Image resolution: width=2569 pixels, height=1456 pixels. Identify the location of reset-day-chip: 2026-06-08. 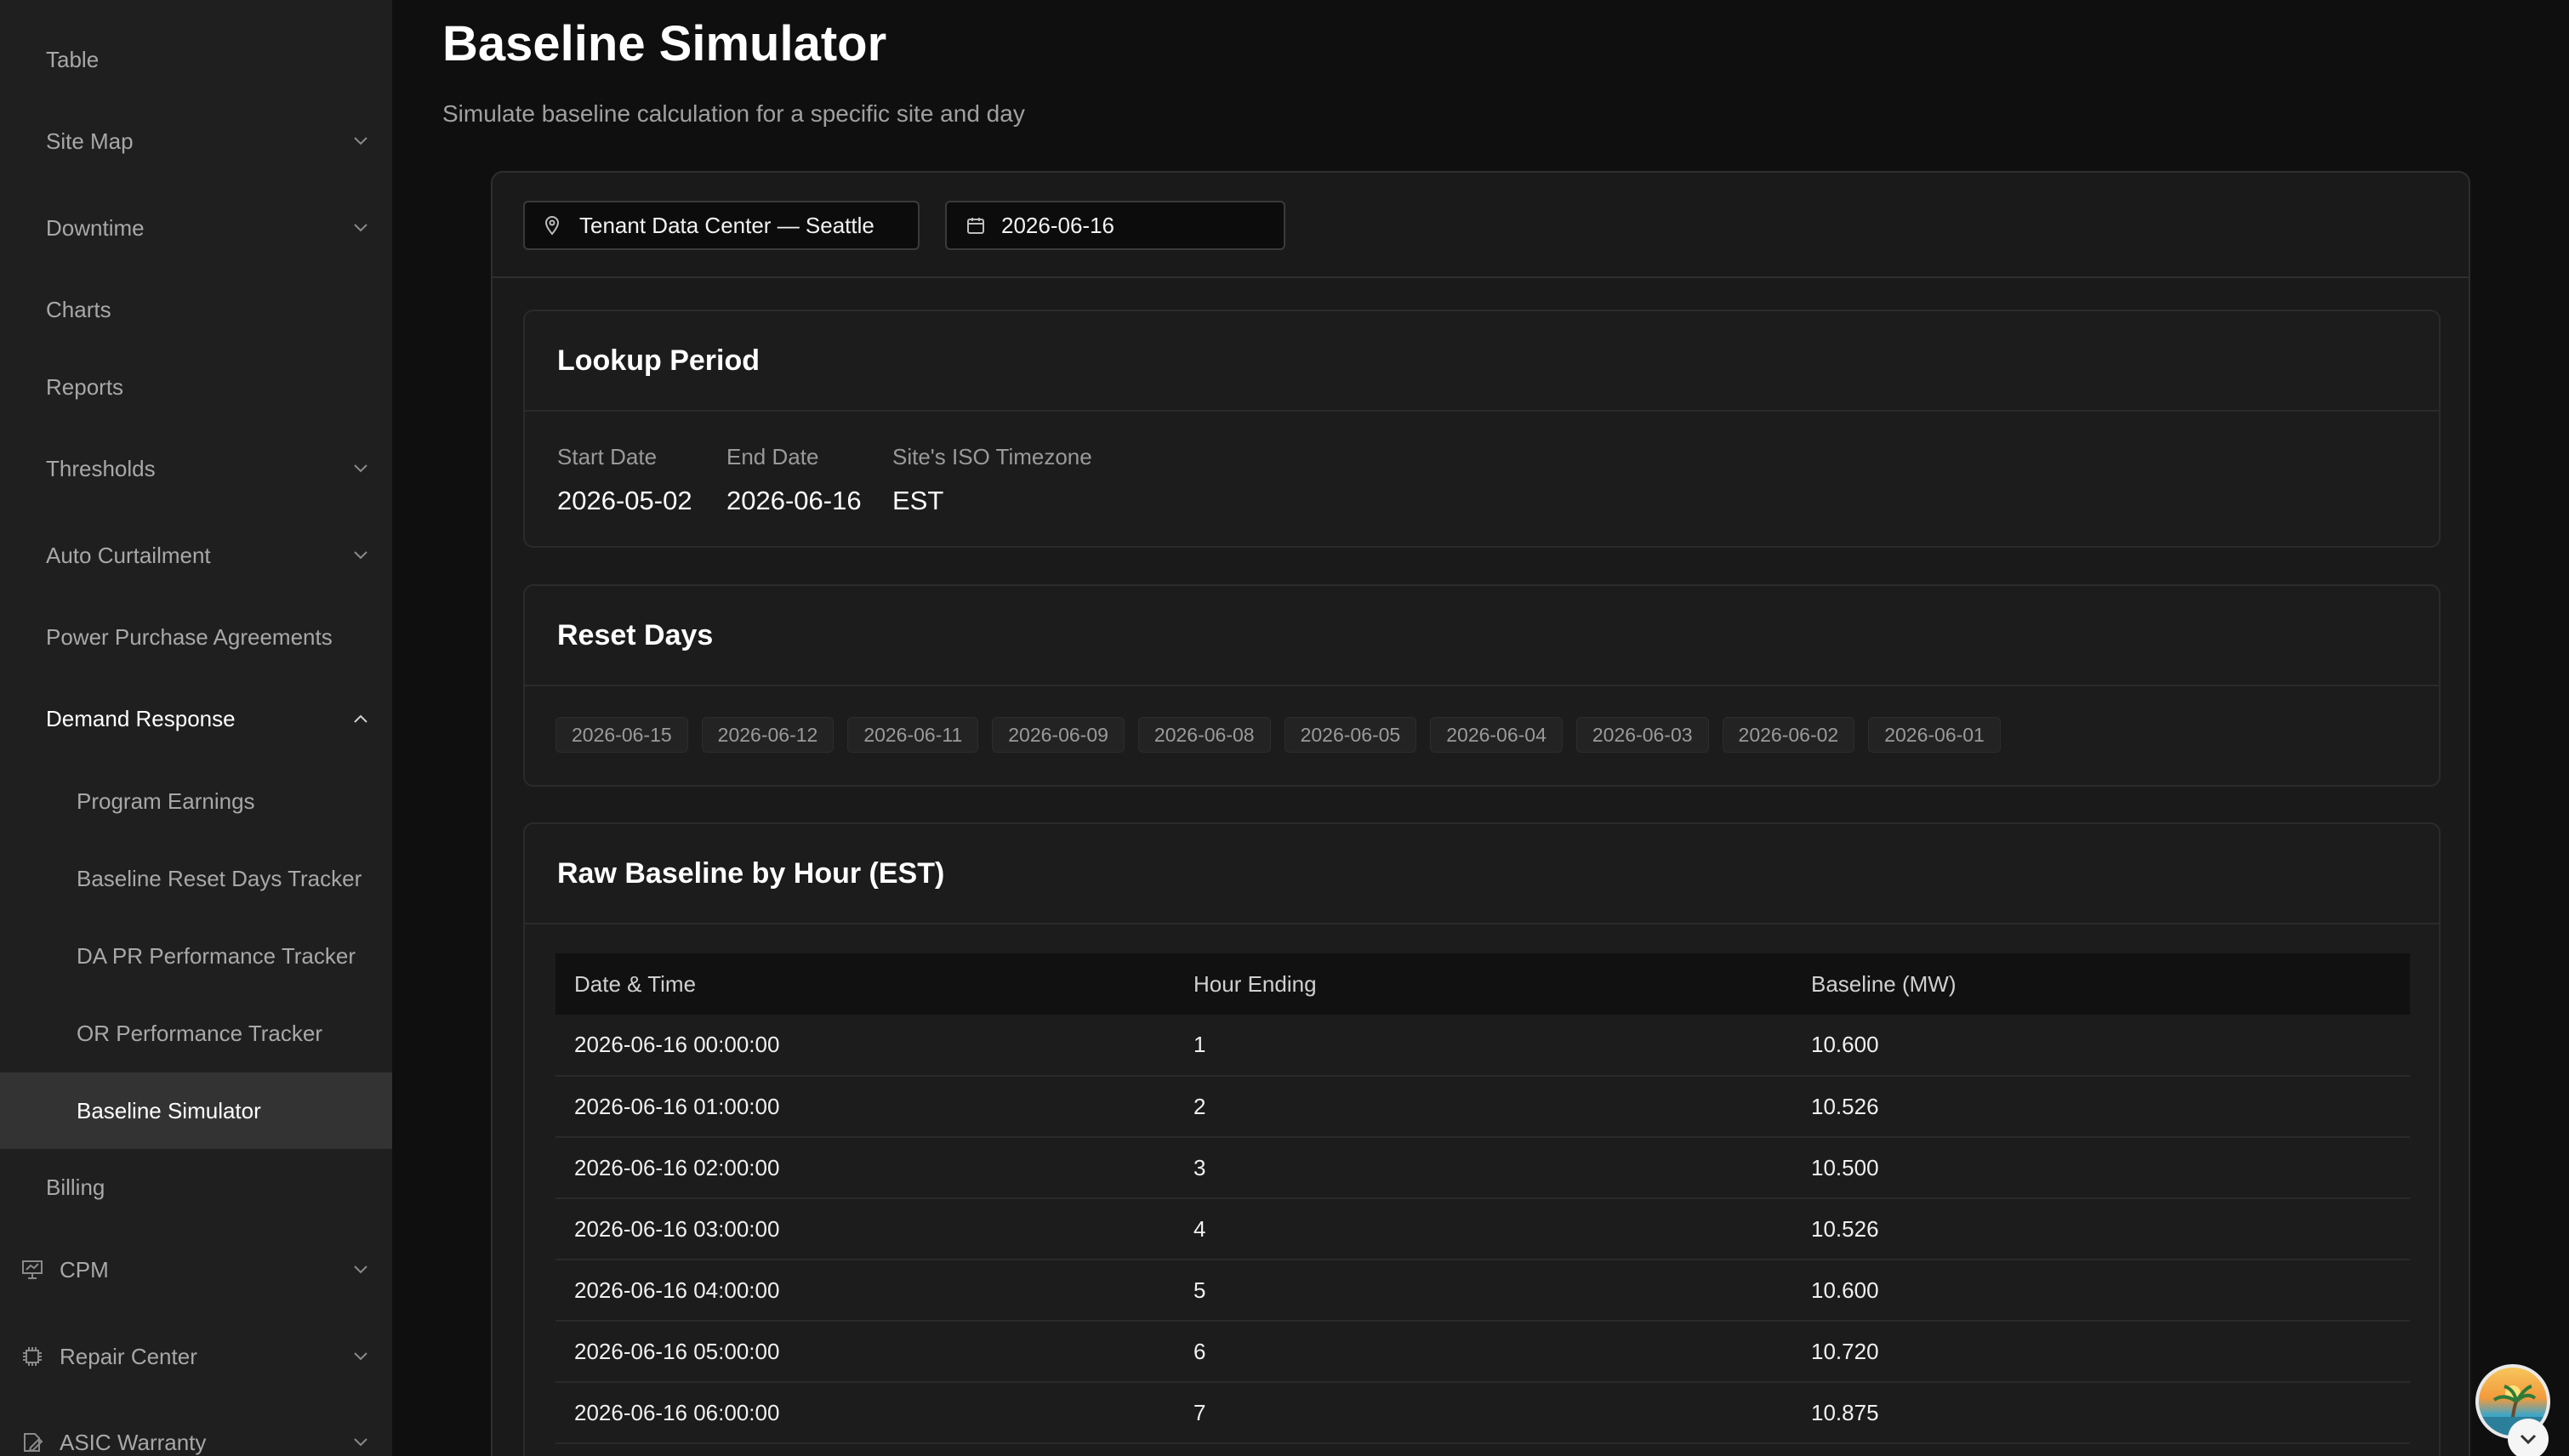
(1204, 735).